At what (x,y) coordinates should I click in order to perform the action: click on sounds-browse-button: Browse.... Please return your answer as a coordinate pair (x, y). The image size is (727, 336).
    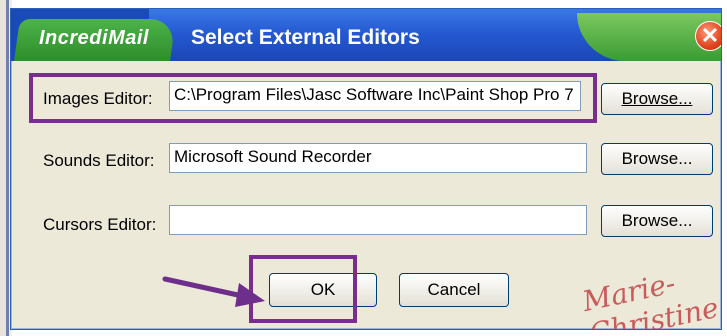
    Looking at the image, I should click on (657, 159).